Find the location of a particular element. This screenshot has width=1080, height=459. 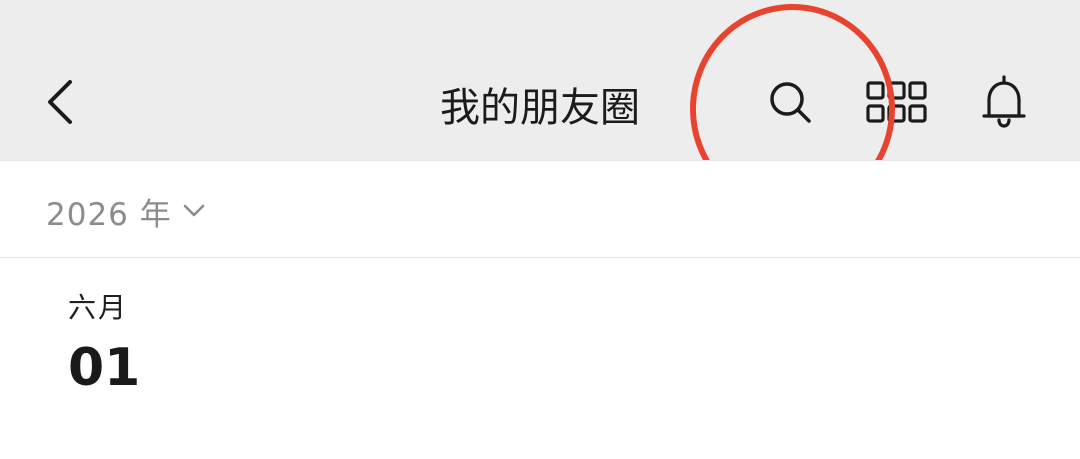

chevron-down-icon is located at coordinates (194, 211).